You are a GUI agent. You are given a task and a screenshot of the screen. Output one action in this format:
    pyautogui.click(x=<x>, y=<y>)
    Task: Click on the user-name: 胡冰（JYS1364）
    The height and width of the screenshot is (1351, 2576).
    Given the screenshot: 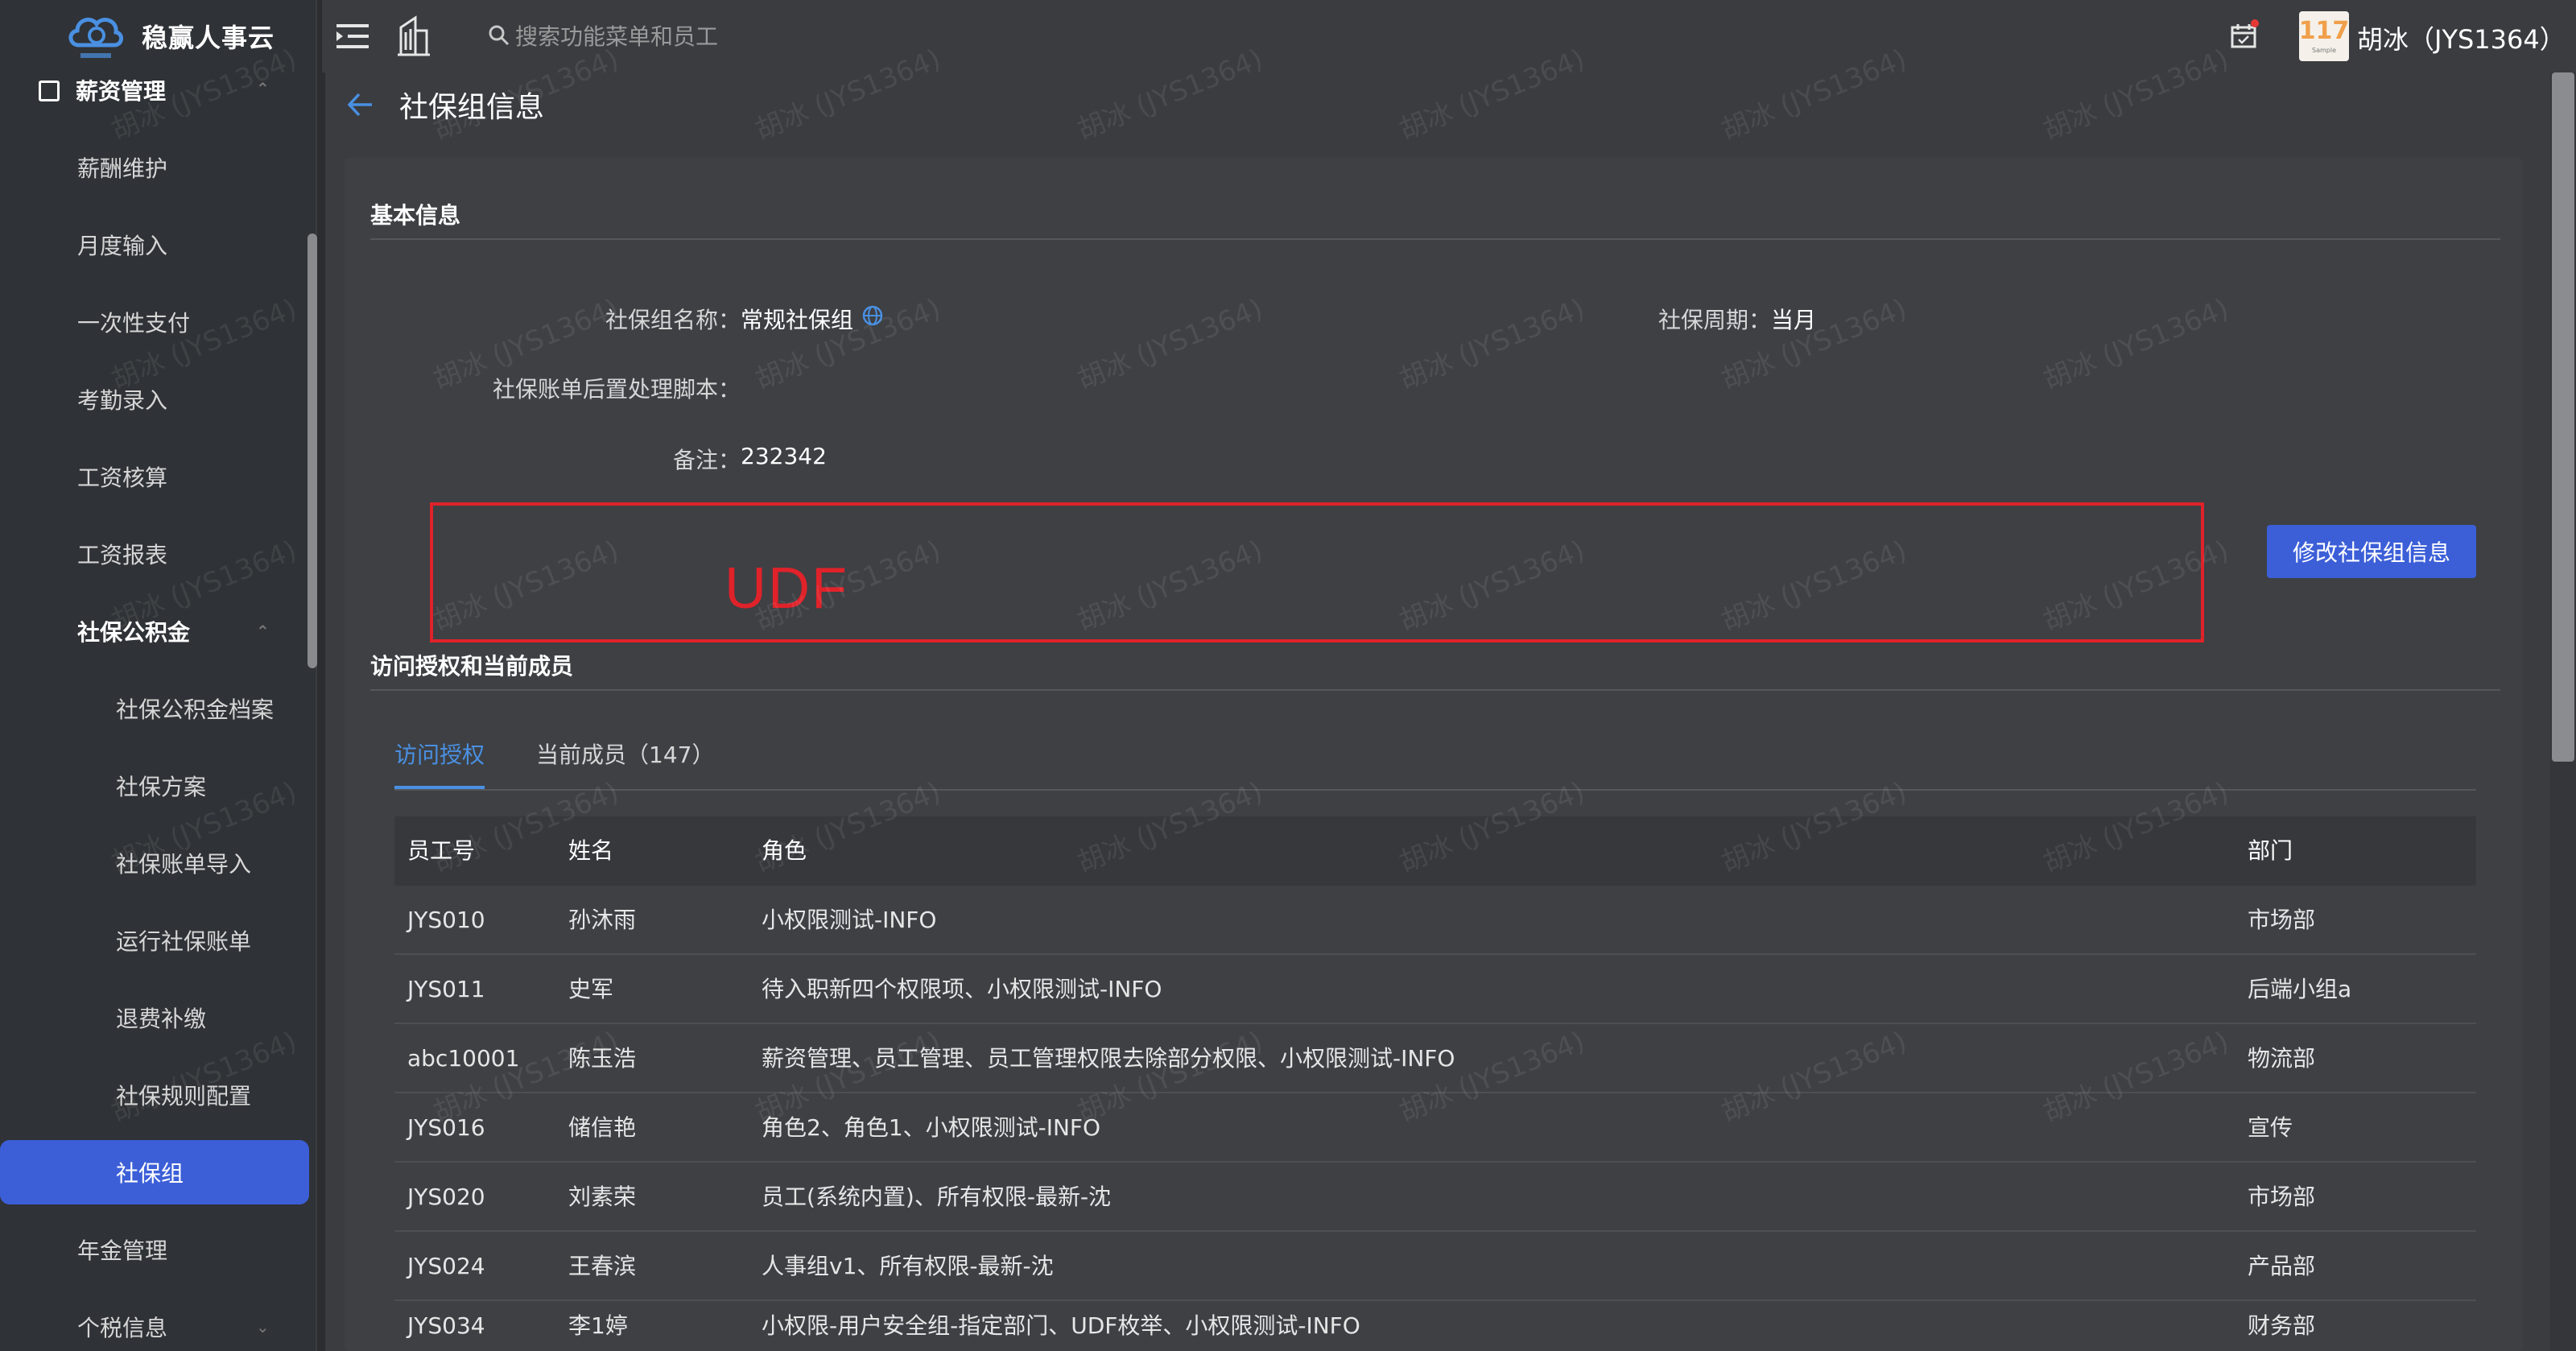 What is the action you would take?
    pyautogui.click(x=2461, y=37)
    